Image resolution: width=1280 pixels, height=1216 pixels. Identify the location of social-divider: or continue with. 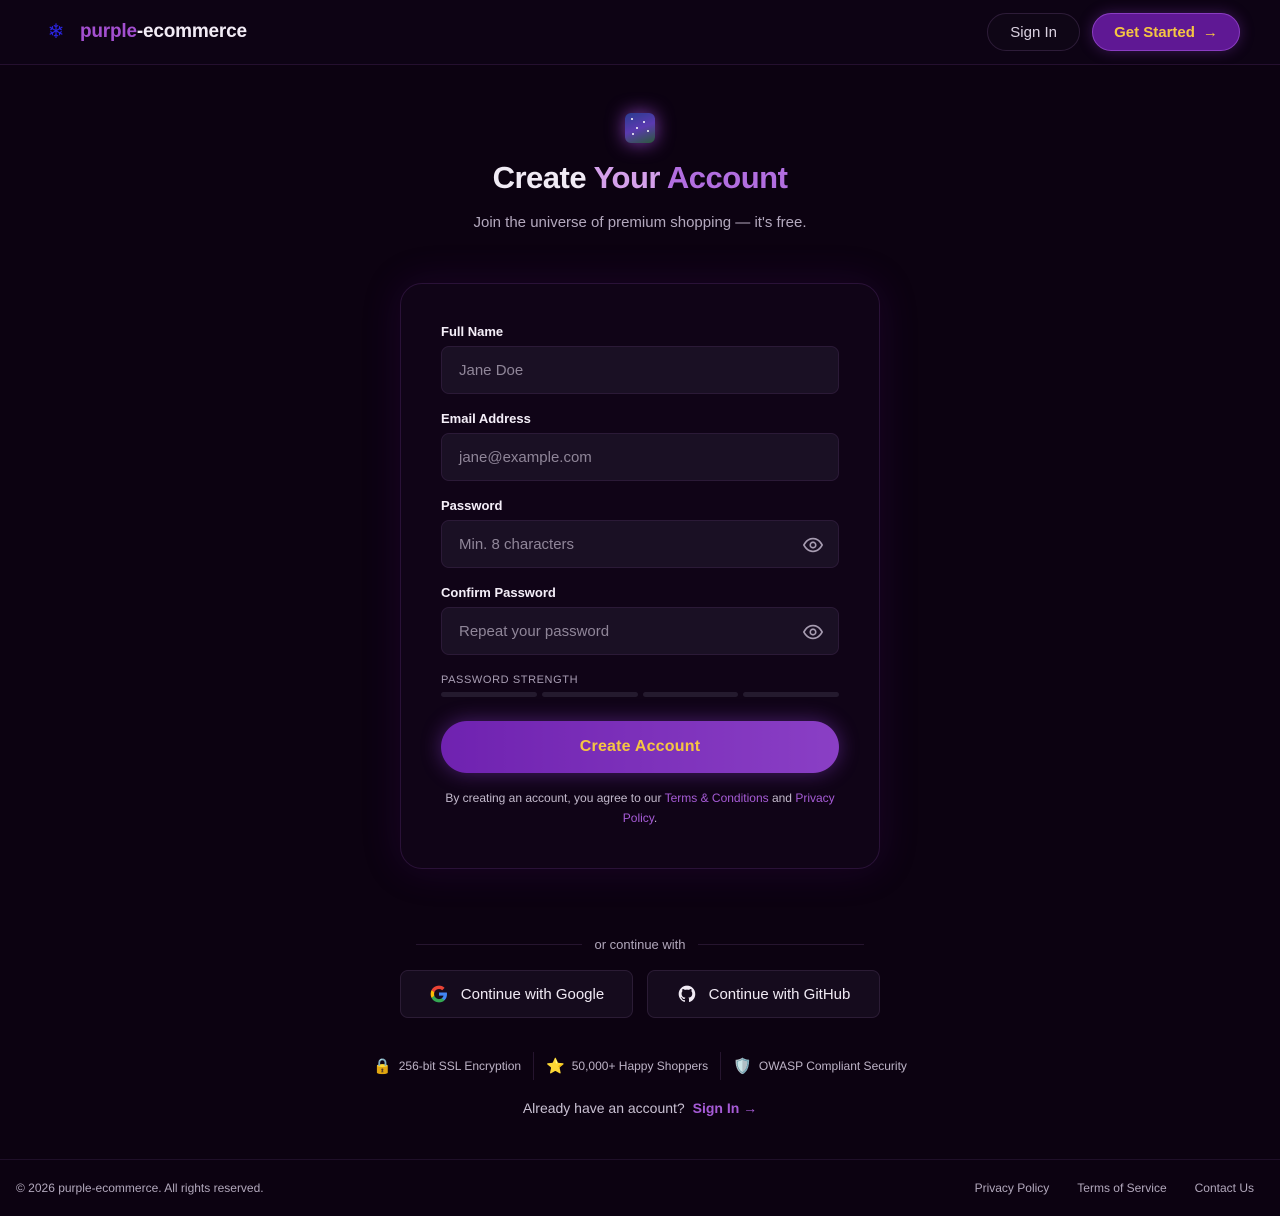
(640, 944).